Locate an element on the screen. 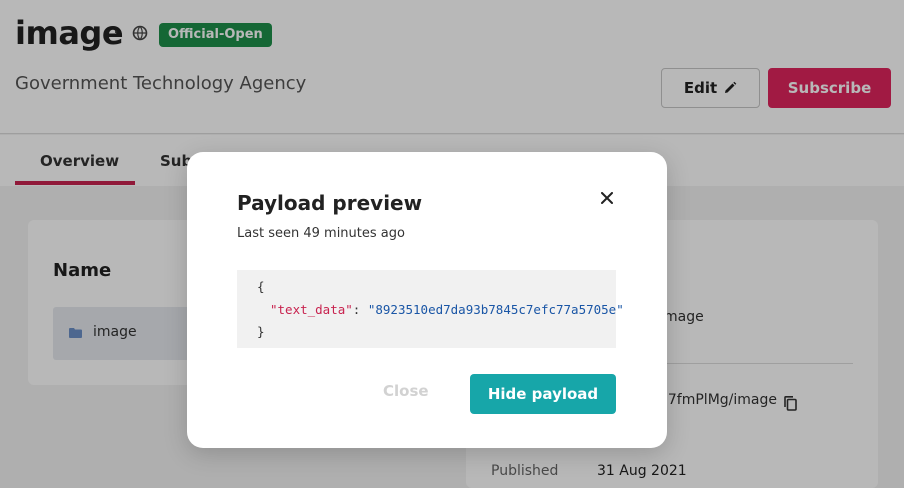 Image resolution: width=904 pixels, height=488 pixels. close-icon is located at coordinates (607, 198).